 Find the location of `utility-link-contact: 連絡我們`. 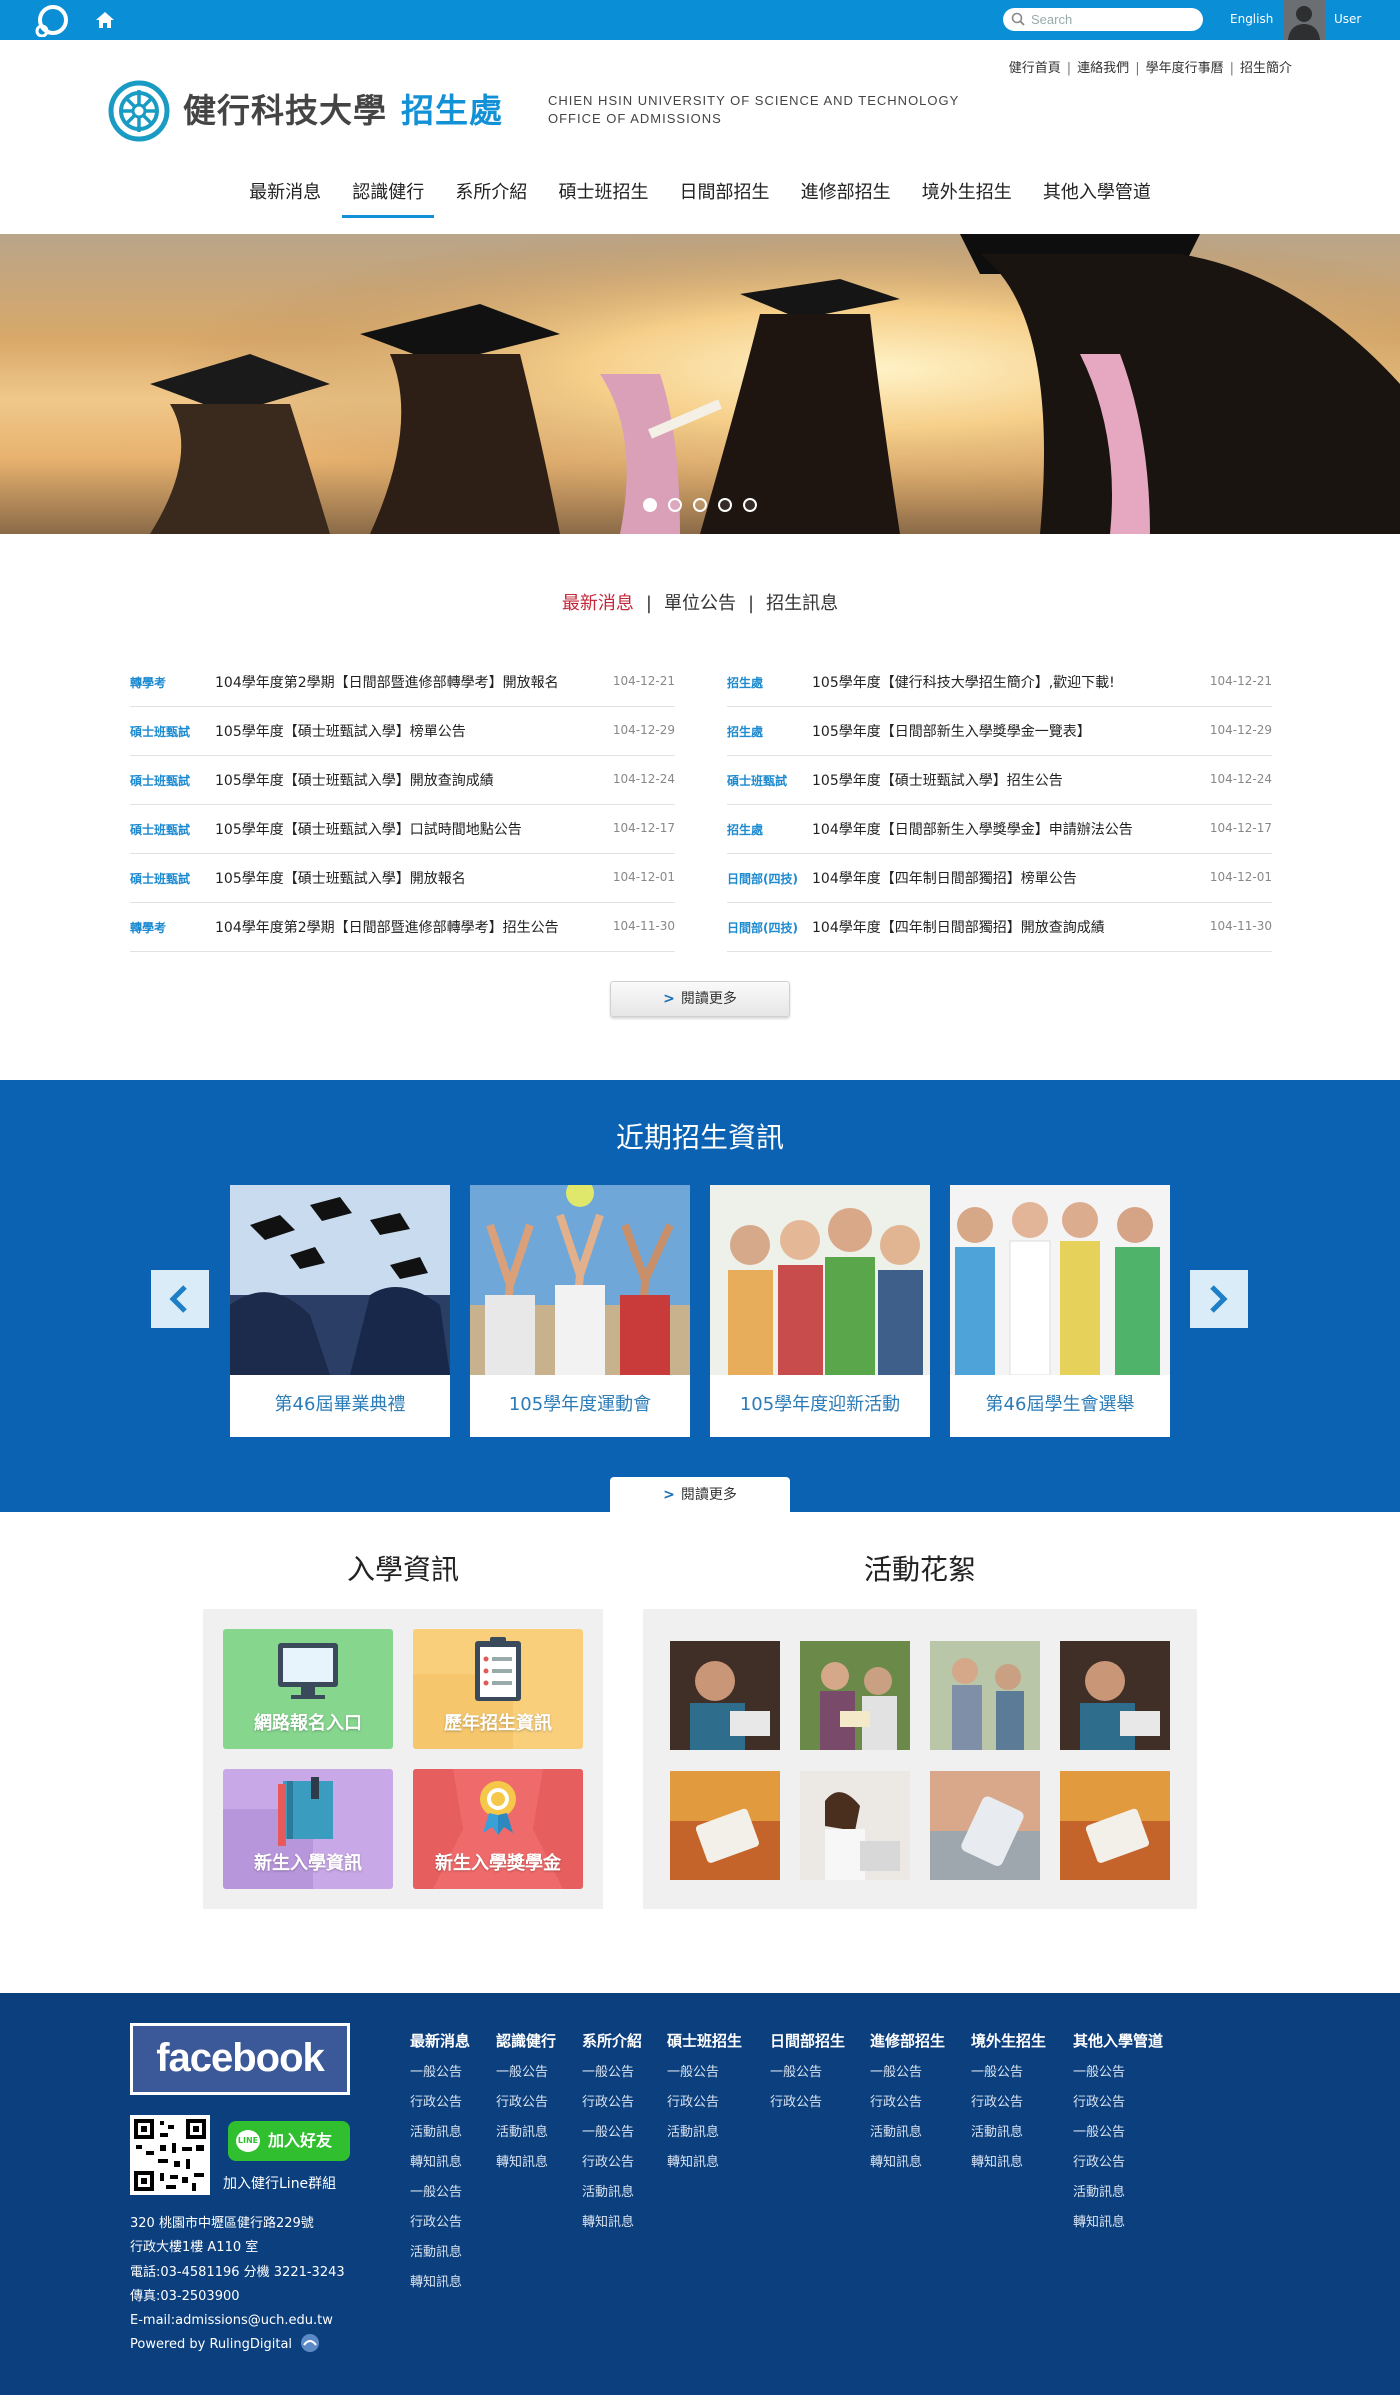

utility-link-contact: 連絡我們 is located at coordinates (1103, 68).